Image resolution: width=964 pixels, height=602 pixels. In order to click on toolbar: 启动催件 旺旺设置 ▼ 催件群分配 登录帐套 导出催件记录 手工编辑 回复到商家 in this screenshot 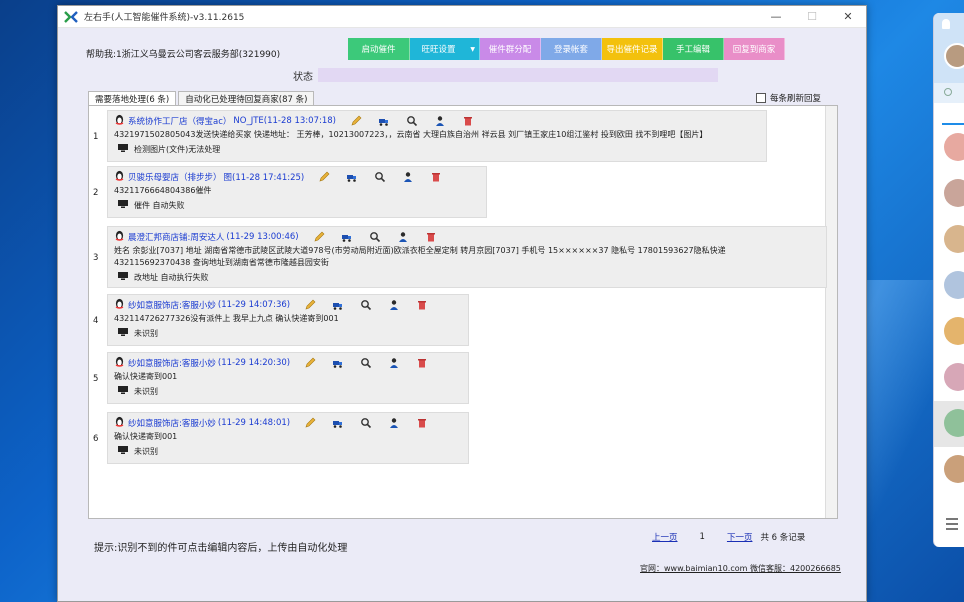, I will do `click(566, 49)`.